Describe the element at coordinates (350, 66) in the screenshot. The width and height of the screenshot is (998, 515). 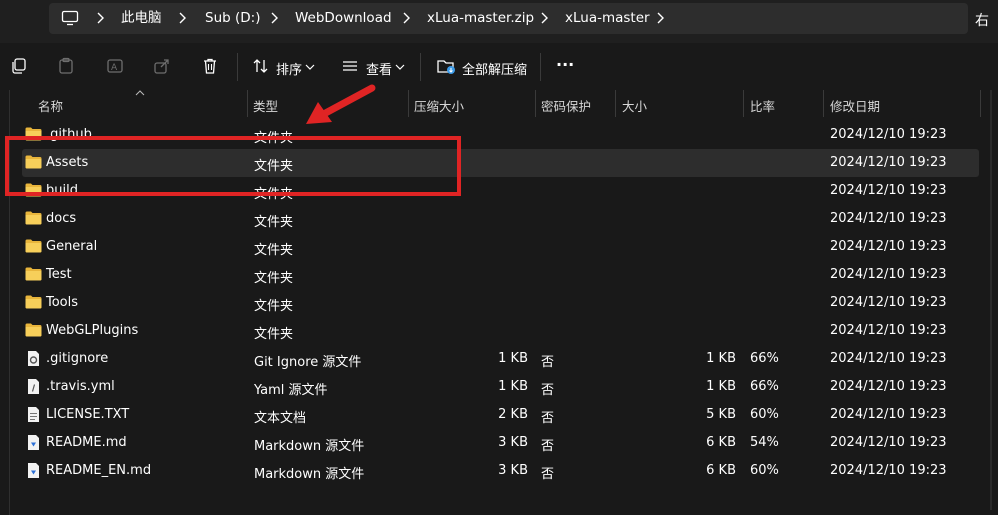
I see `view-list-icon` at that location.